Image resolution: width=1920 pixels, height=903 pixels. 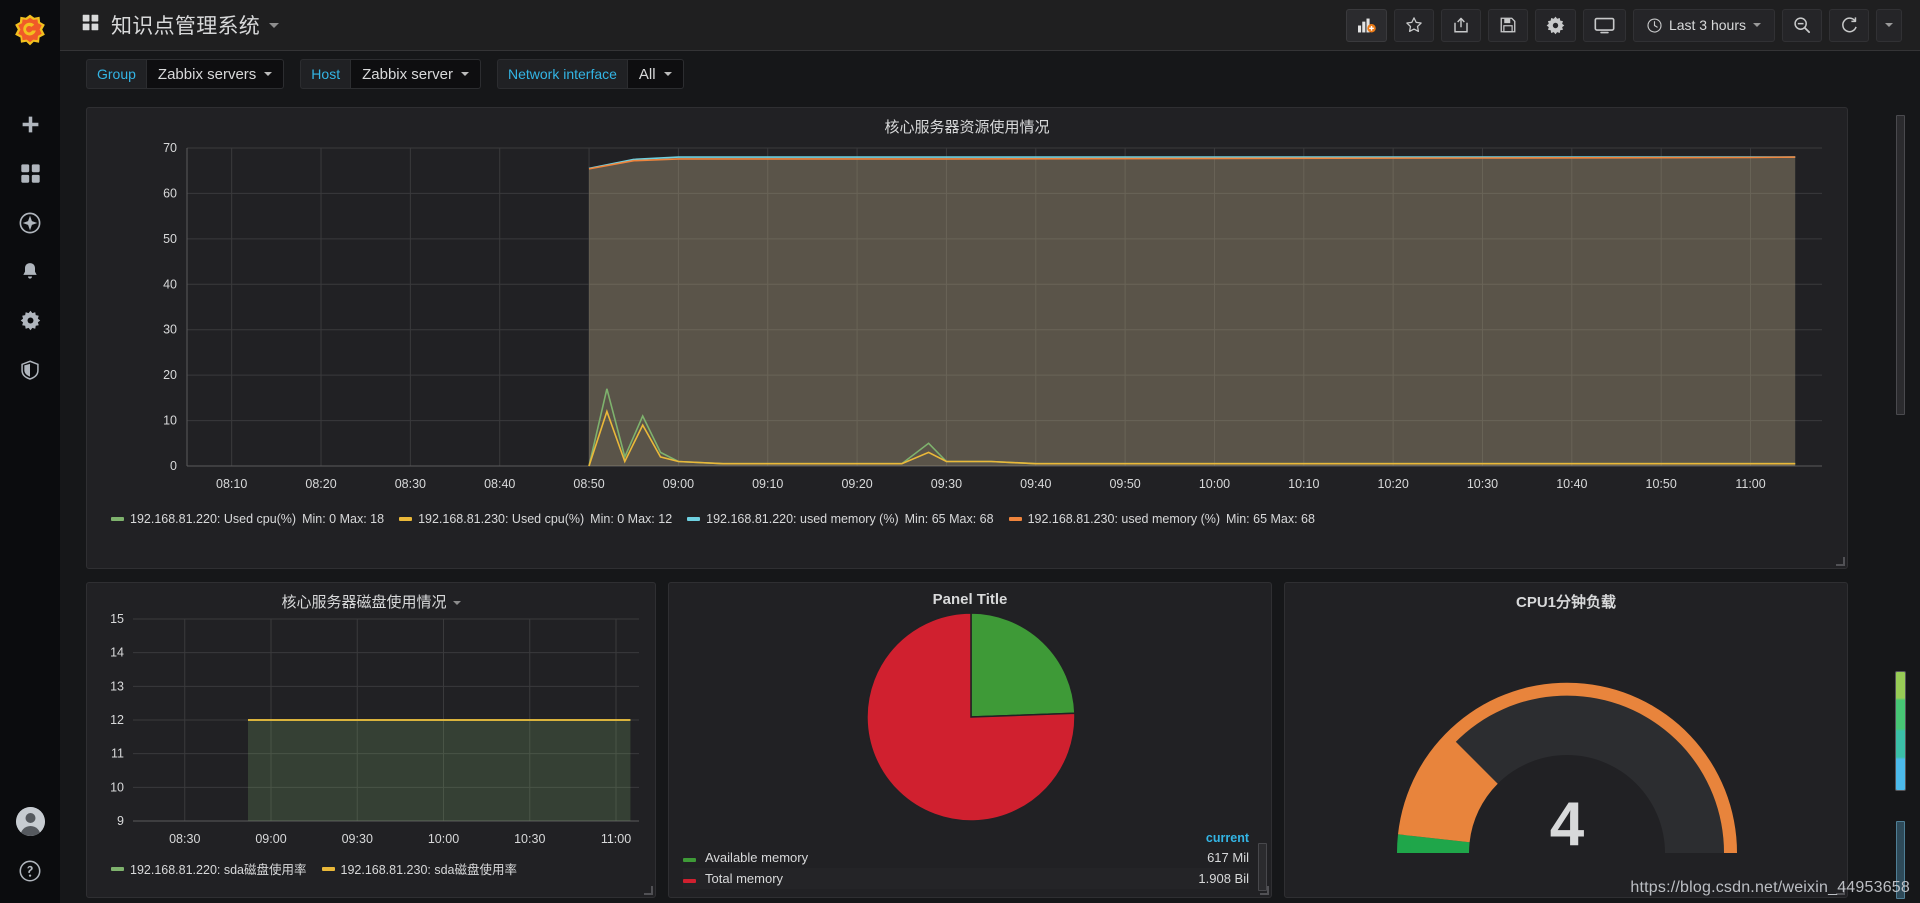 I want to click on breadcrumb: 知识点管理系统, so click(x=170, y=25).